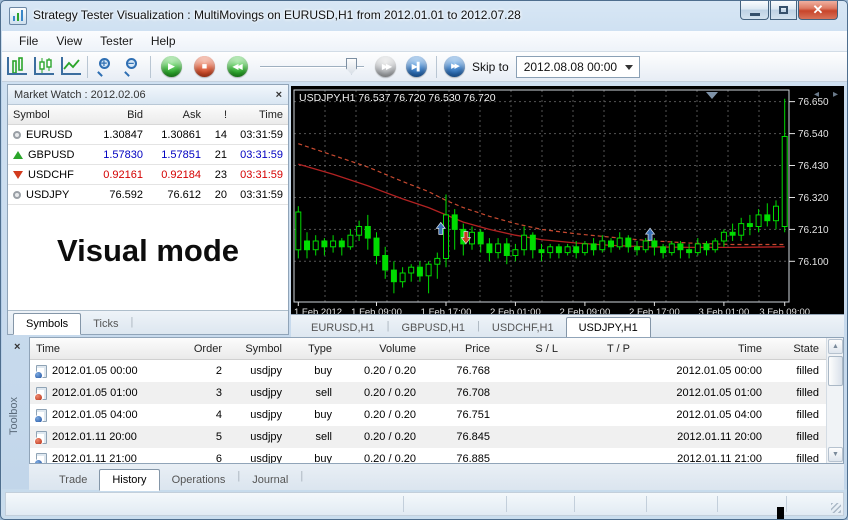  Describe the element at coordinates (42, 67) in the screenshot. I see `candlestick-chart-button` at that location.